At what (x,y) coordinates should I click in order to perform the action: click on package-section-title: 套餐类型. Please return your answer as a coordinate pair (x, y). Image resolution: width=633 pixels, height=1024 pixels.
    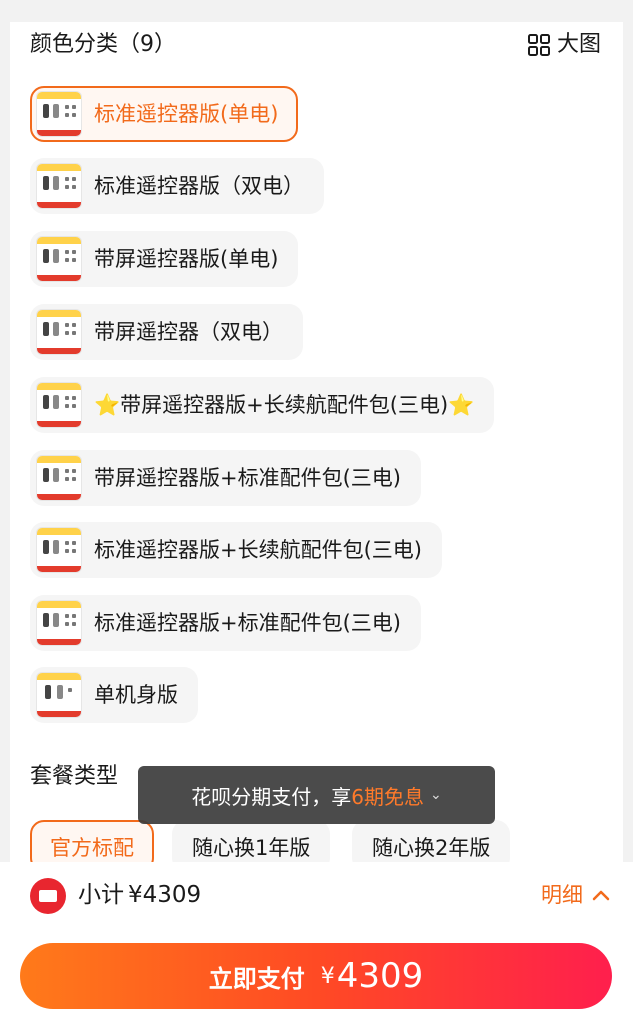
    Looking at the image, I should click on (74, 776).